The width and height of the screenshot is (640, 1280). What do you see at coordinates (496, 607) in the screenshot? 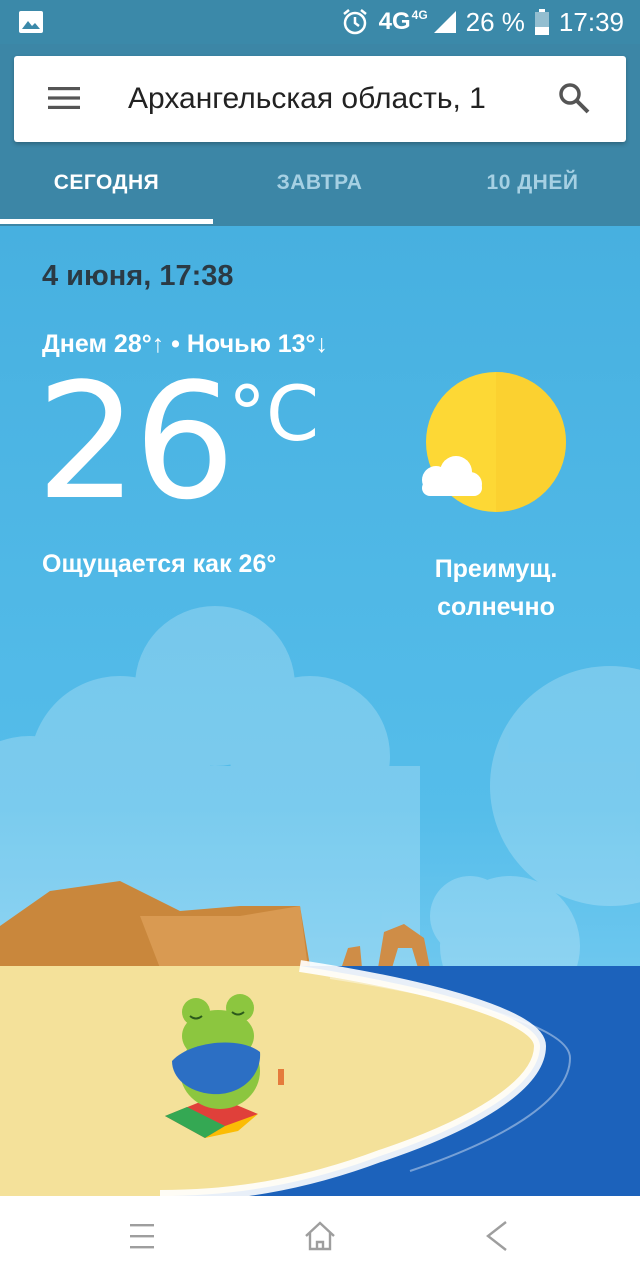
I see `condition-line-2: солнечно` at bounding box center [496, 607].